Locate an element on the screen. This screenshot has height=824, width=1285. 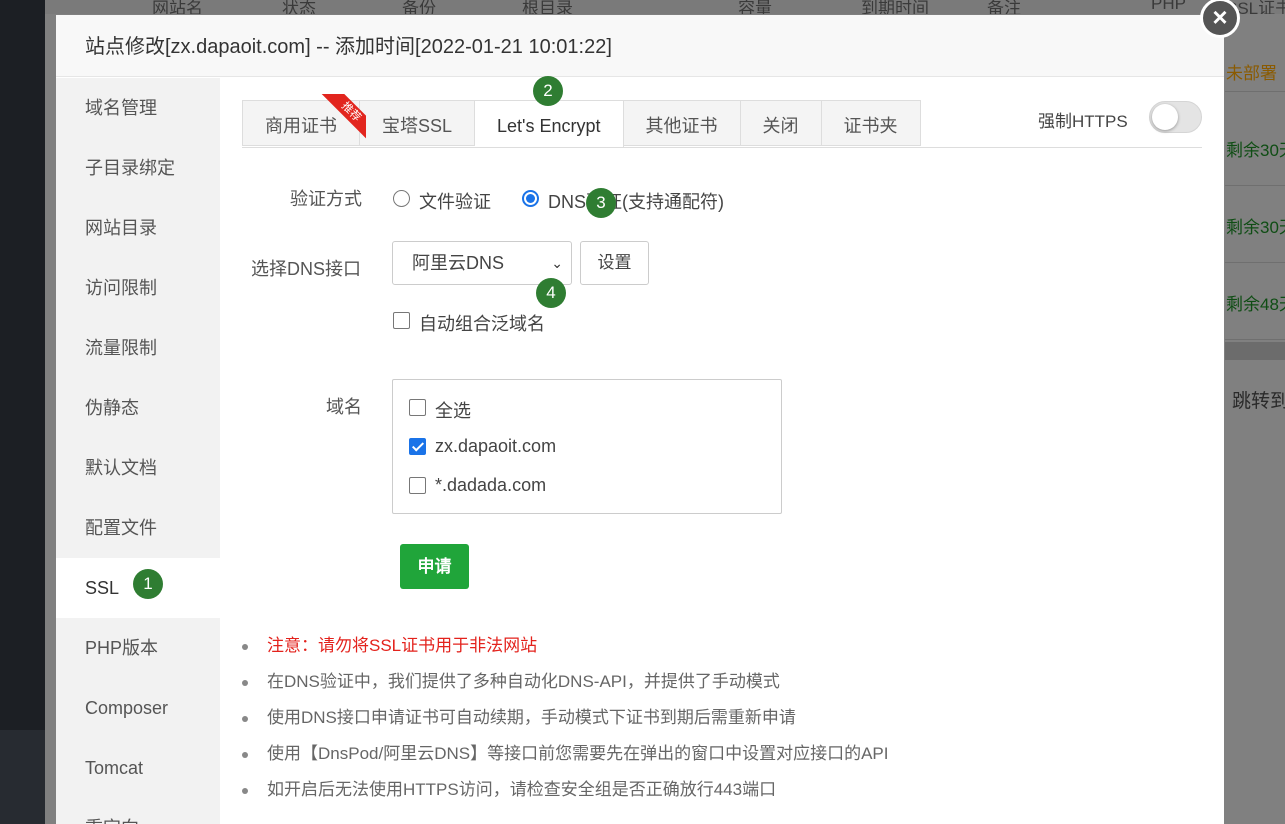
recommend-ribbon-text: 推荐 is located at coordinates (343, 118).